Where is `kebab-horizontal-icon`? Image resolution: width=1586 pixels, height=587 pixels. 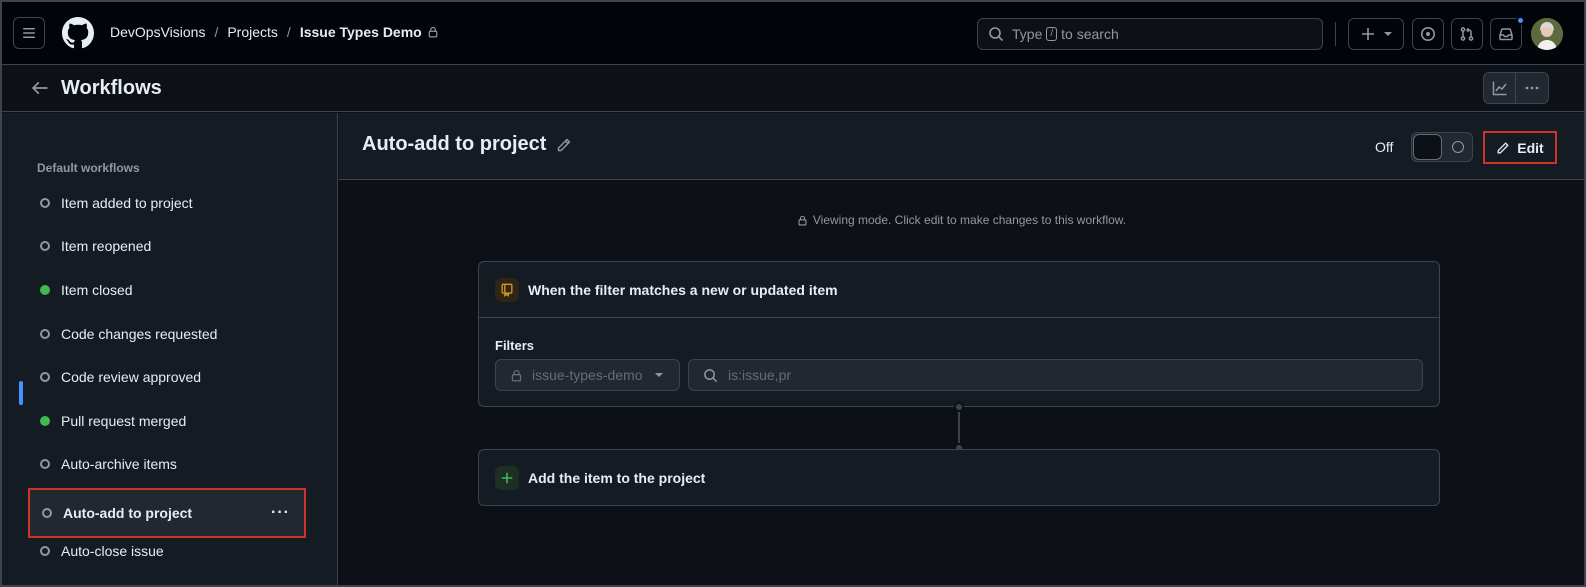
kebab-horizontal-icon is located at coordinates (1532, 88).